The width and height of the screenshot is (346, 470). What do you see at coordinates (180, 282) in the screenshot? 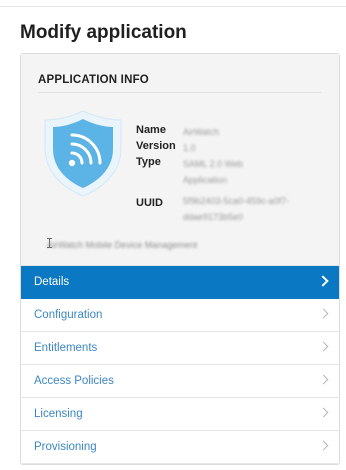
I see `nav-item-details: Details` at bounding box center [180, 282].